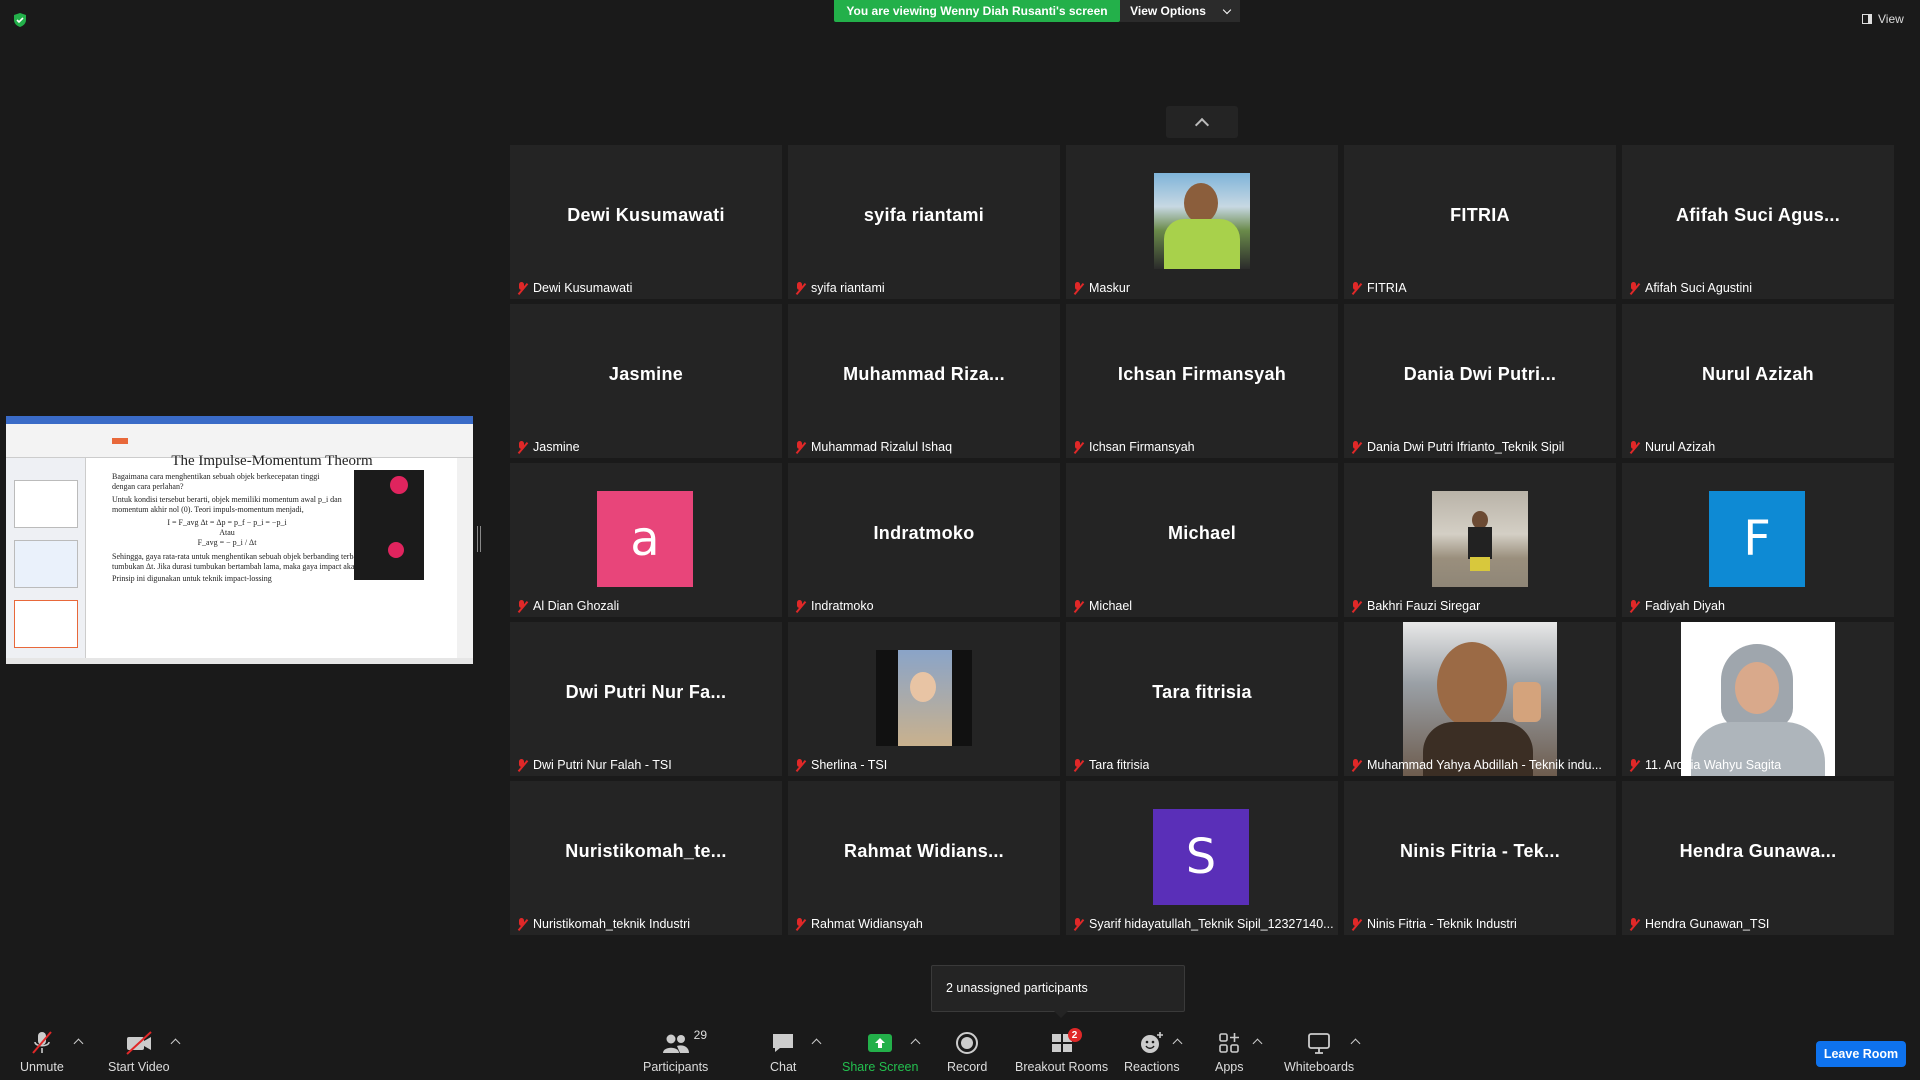 The image size is (1920, 1080). I want to click on participant-name: Rahmat Widiansyah, so click(867, 924).